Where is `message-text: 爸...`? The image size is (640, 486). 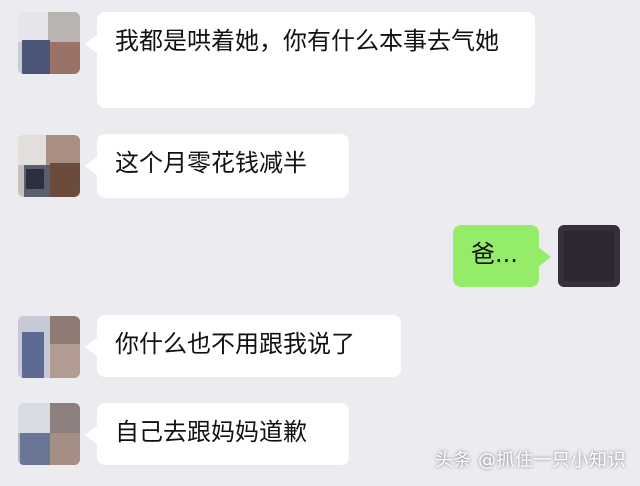
message-text: 爸... is located at coordinates (494, 254).